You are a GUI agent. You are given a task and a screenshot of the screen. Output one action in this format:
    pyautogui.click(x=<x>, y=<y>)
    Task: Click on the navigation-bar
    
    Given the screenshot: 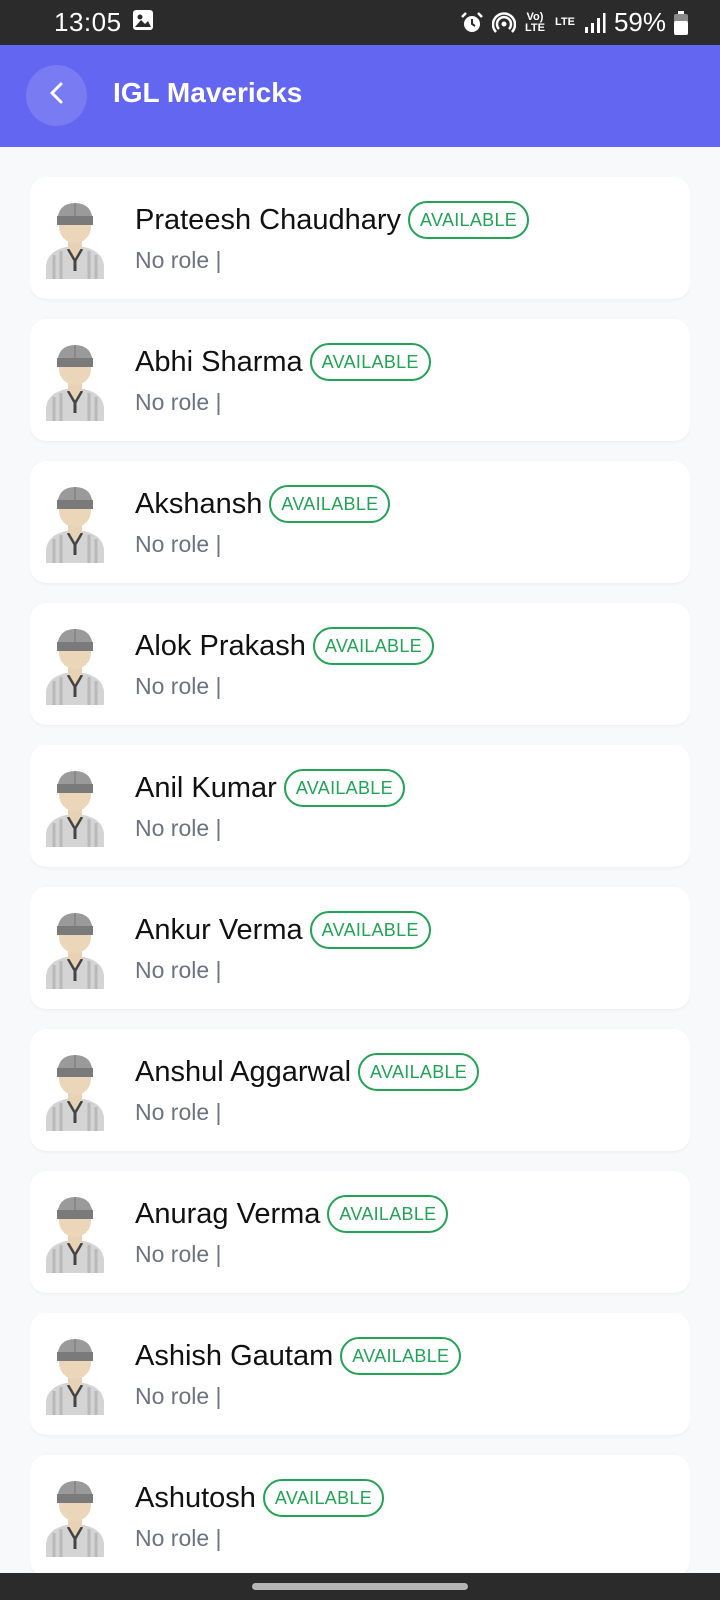 What is the action you would take?
    pyautogui.click(x=360, y=1586)
    